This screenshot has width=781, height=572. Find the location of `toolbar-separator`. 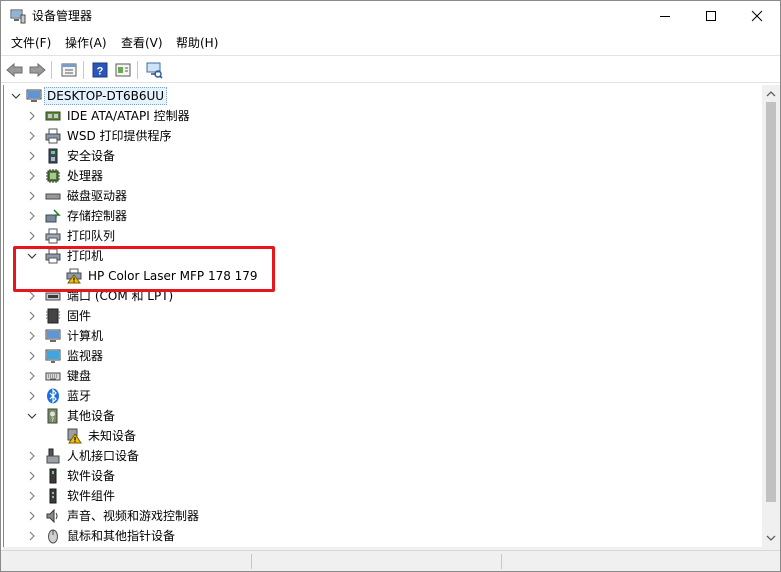

toolbar-separator is located at coordinates (137, 70).